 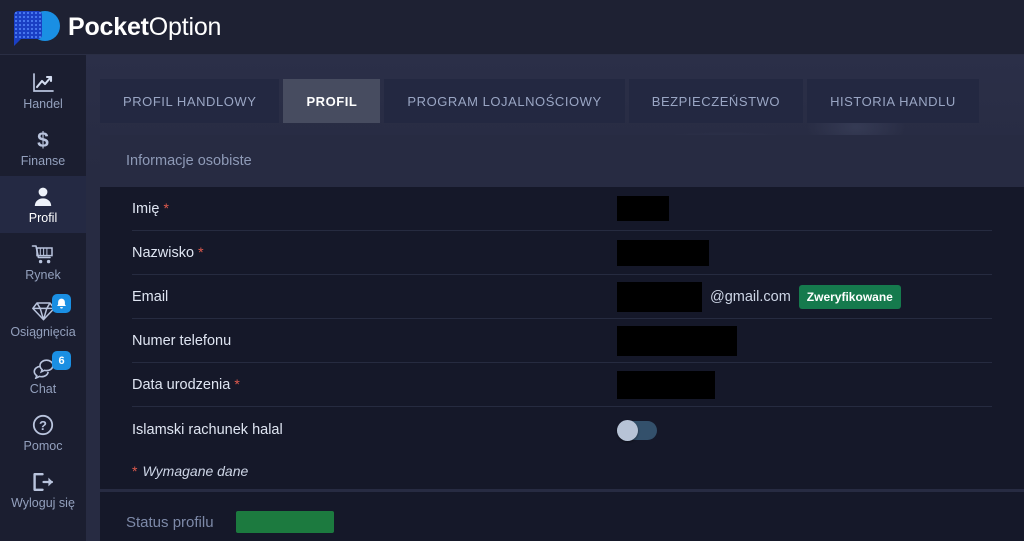 What do you see at coordinates (150, 296) in the screenshot?
I see `field-label-text: Email` at bounding box center [150, 296].